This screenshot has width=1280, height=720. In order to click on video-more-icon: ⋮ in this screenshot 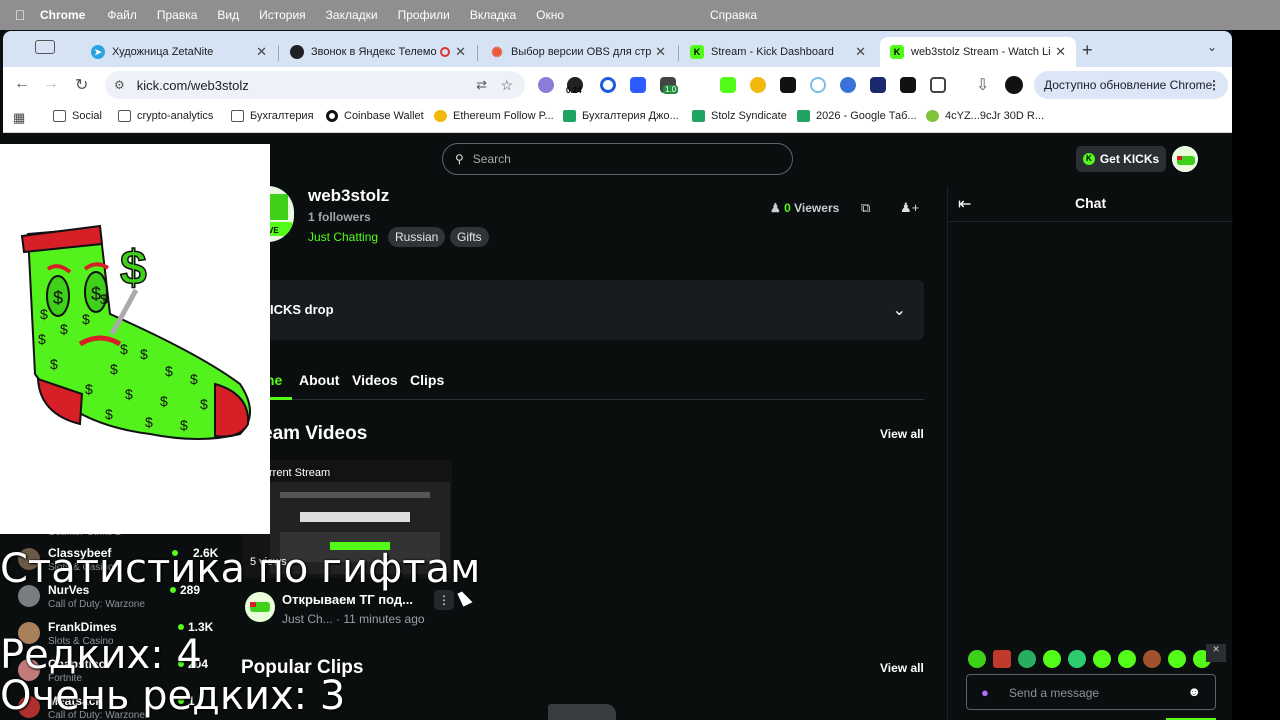, I will do `click(444, 600)`.